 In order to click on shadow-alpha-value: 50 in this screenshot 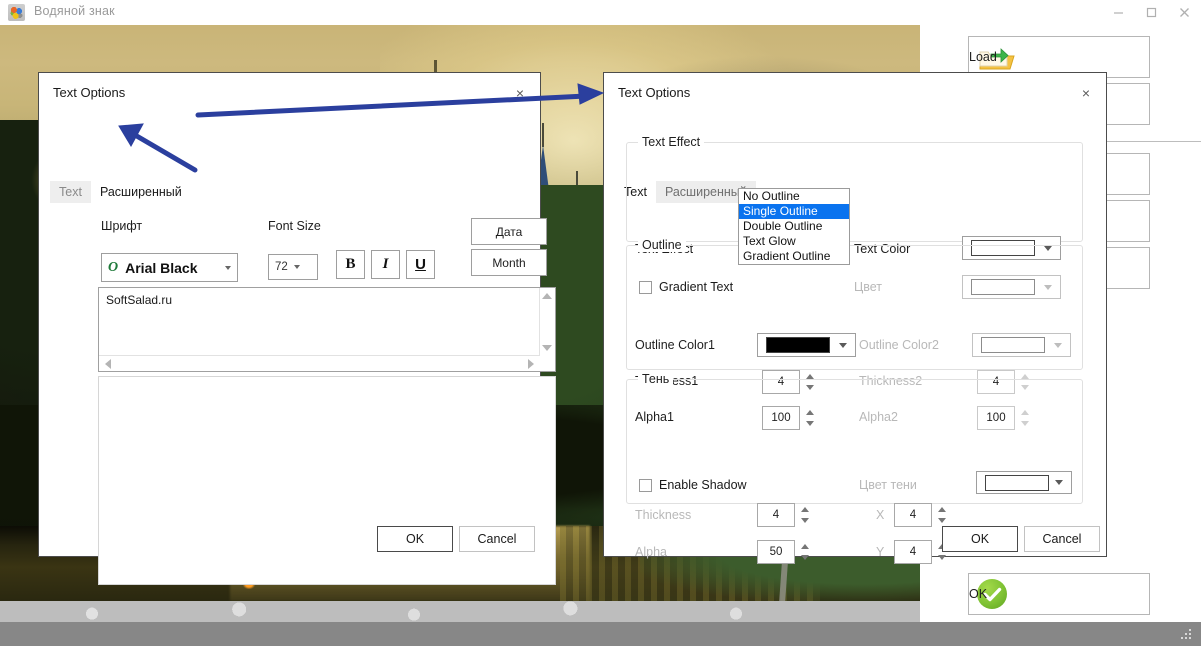, I will do `click(776, 552)`.